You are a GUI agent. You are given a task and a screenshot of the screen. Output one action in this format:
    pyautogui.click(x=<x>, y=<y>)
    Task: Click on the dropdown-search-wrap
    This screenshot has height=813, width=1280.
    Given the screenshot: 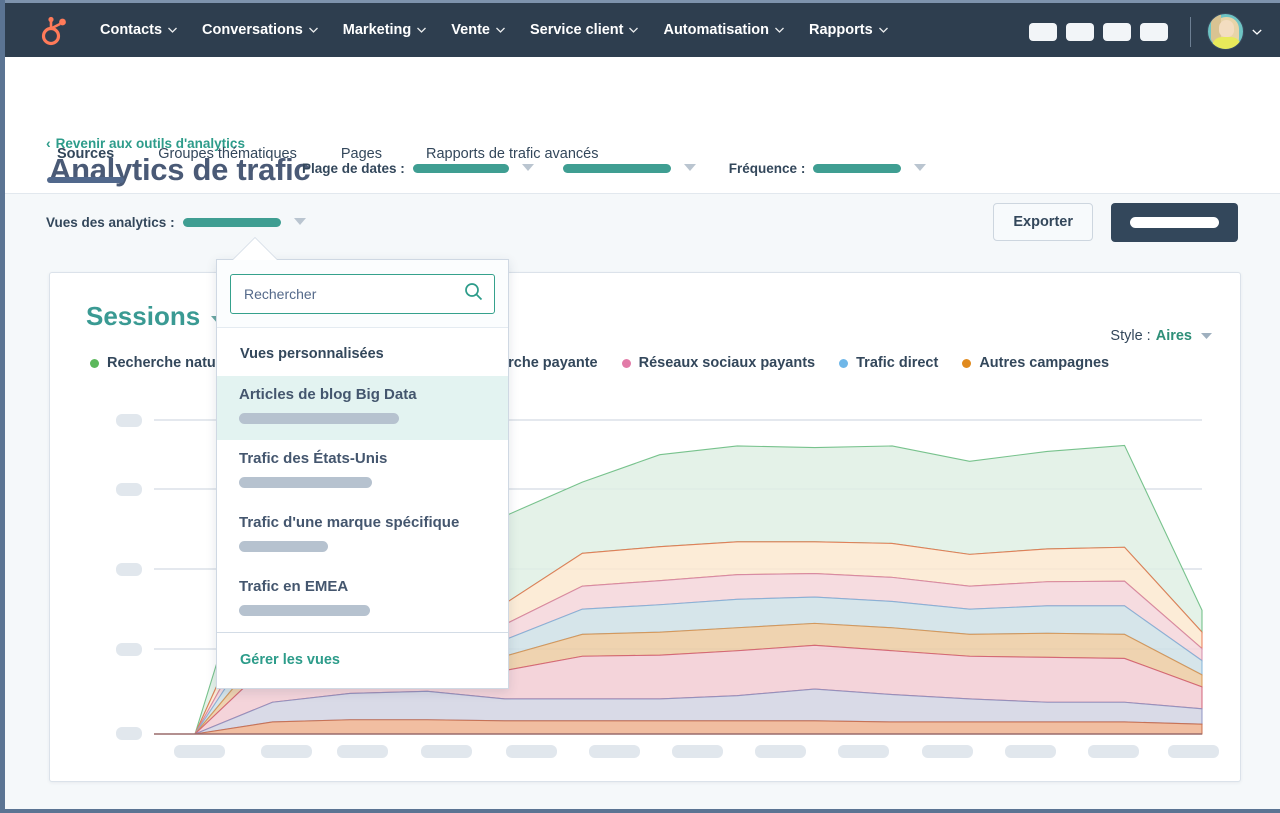 What is the action you would take?
    pyautogui.click(x=362, y=294)
    